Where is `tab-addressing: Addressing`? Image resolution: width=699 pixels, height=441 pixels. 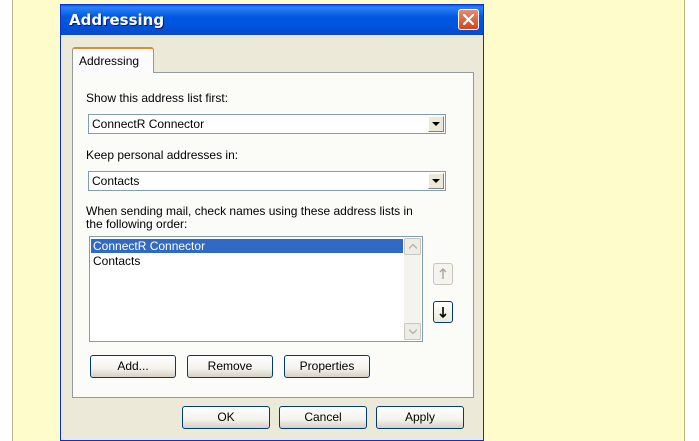
tab-addressing: Addressing is located at coordinates (113, 60).